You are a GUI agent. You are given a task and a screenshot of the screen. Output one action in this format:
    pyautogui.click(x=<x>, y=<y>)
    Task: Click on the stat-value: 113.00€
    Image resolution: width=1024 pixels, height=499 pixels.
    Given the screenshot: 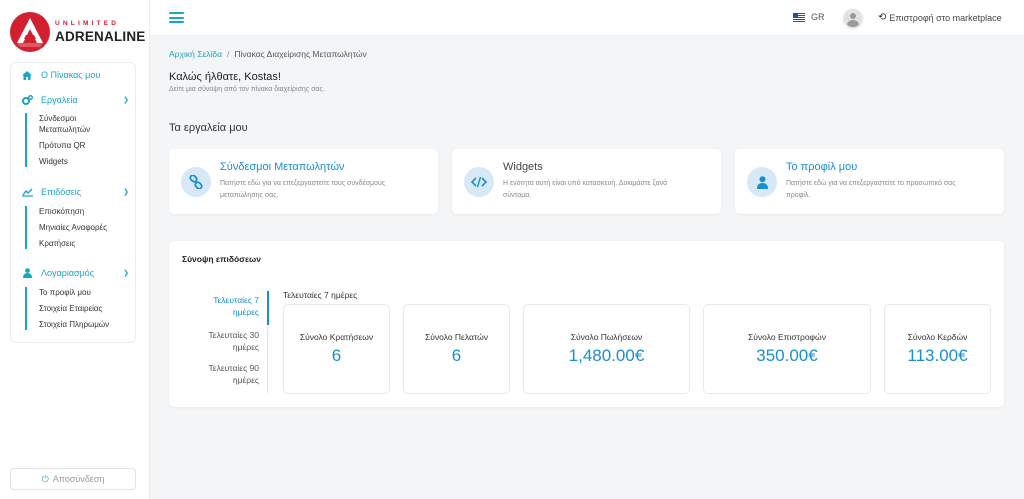 What is the action you would take?
    pyautogui.click(x=937, y=355)
    